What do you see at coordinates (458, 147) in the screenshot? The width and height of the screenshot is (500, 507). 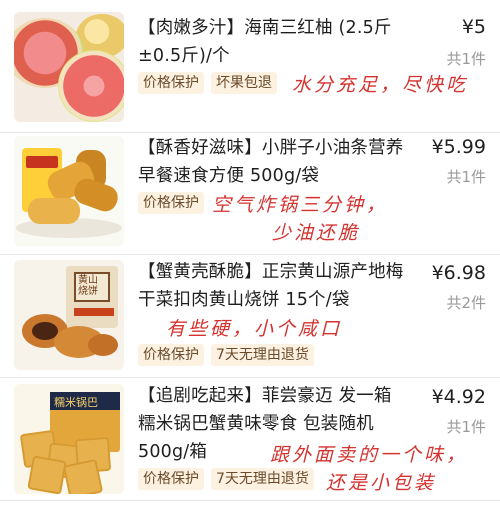 I see `product-price: ¥5.99` at bounding box center [458, 147].